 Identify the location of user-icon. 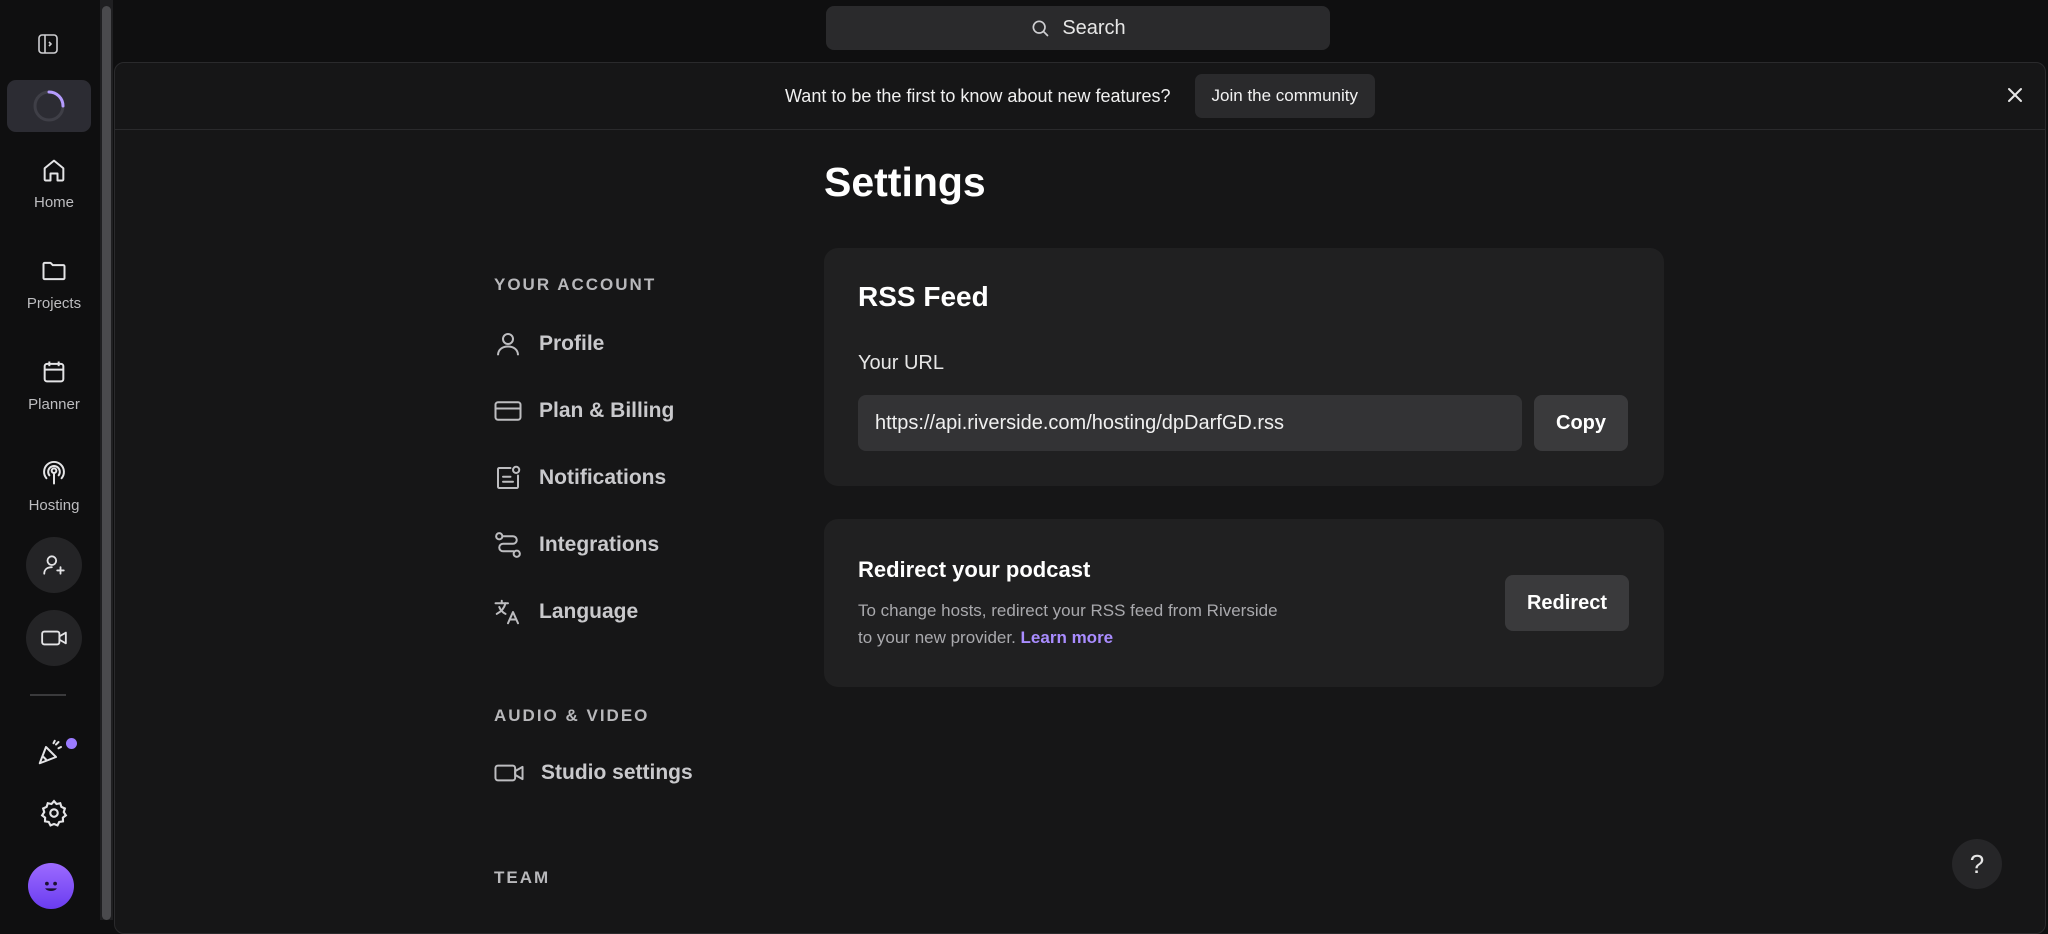
(508, 344).